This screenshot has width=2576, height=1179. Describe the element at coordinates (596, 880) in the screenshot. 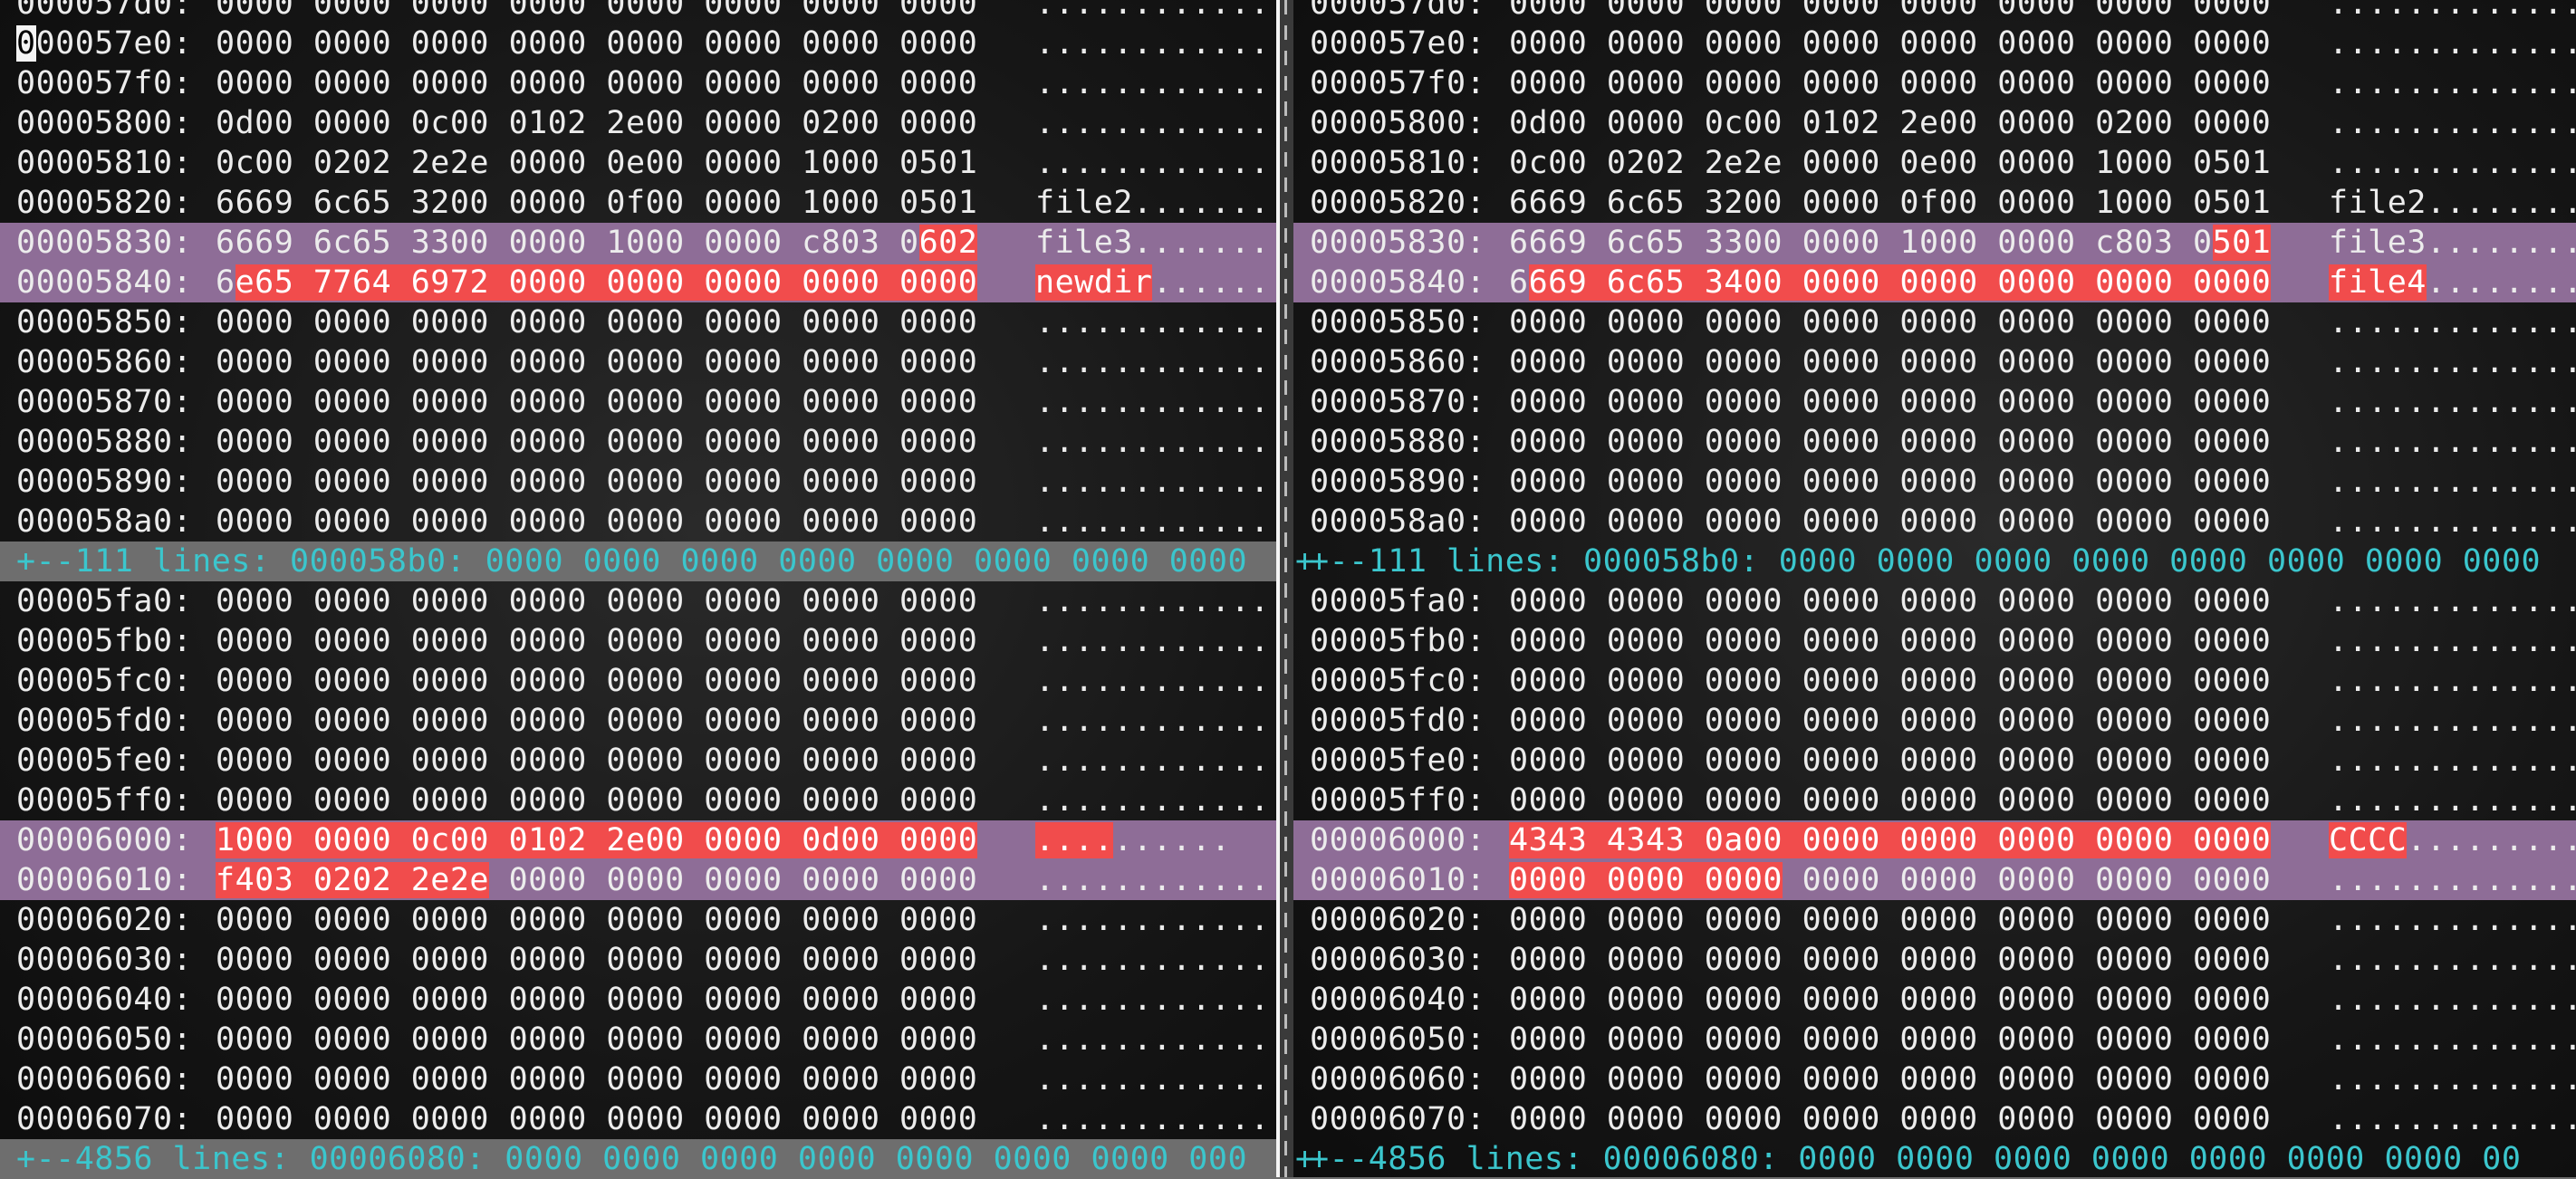

I see `hex-bytes: f403 0202 2e2e 0000 0000 0000 0000 0000` at that location.